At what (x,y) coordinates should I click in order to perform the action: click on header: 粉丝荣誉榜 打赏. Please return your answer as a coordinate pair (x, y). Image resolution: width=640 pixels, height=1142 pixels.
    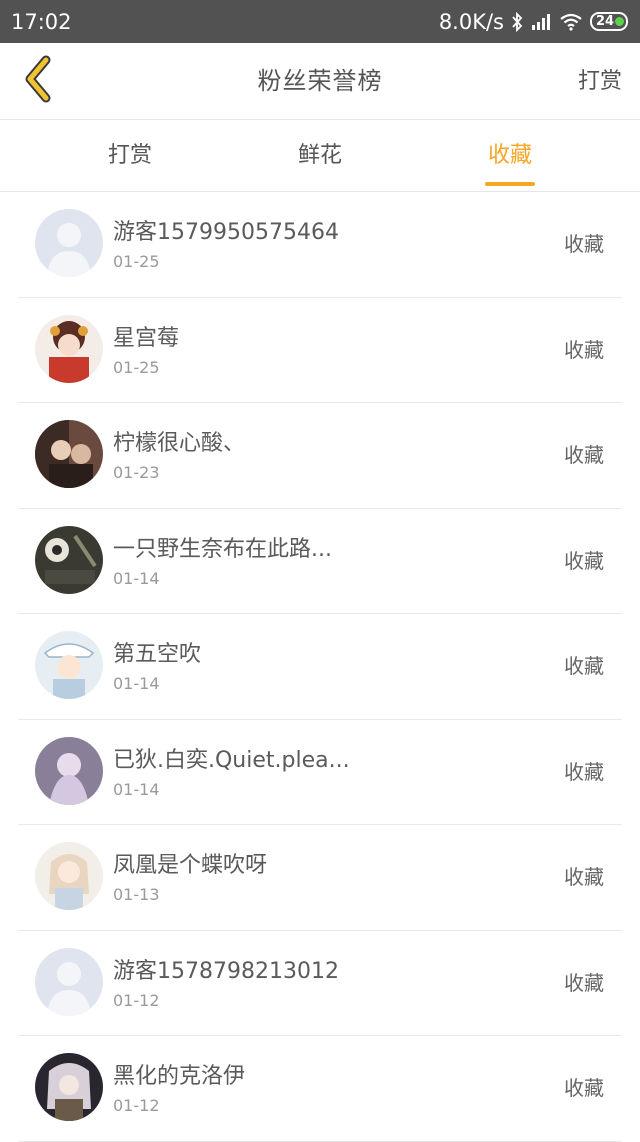
    Looking at the image, I should click on (320, 81).